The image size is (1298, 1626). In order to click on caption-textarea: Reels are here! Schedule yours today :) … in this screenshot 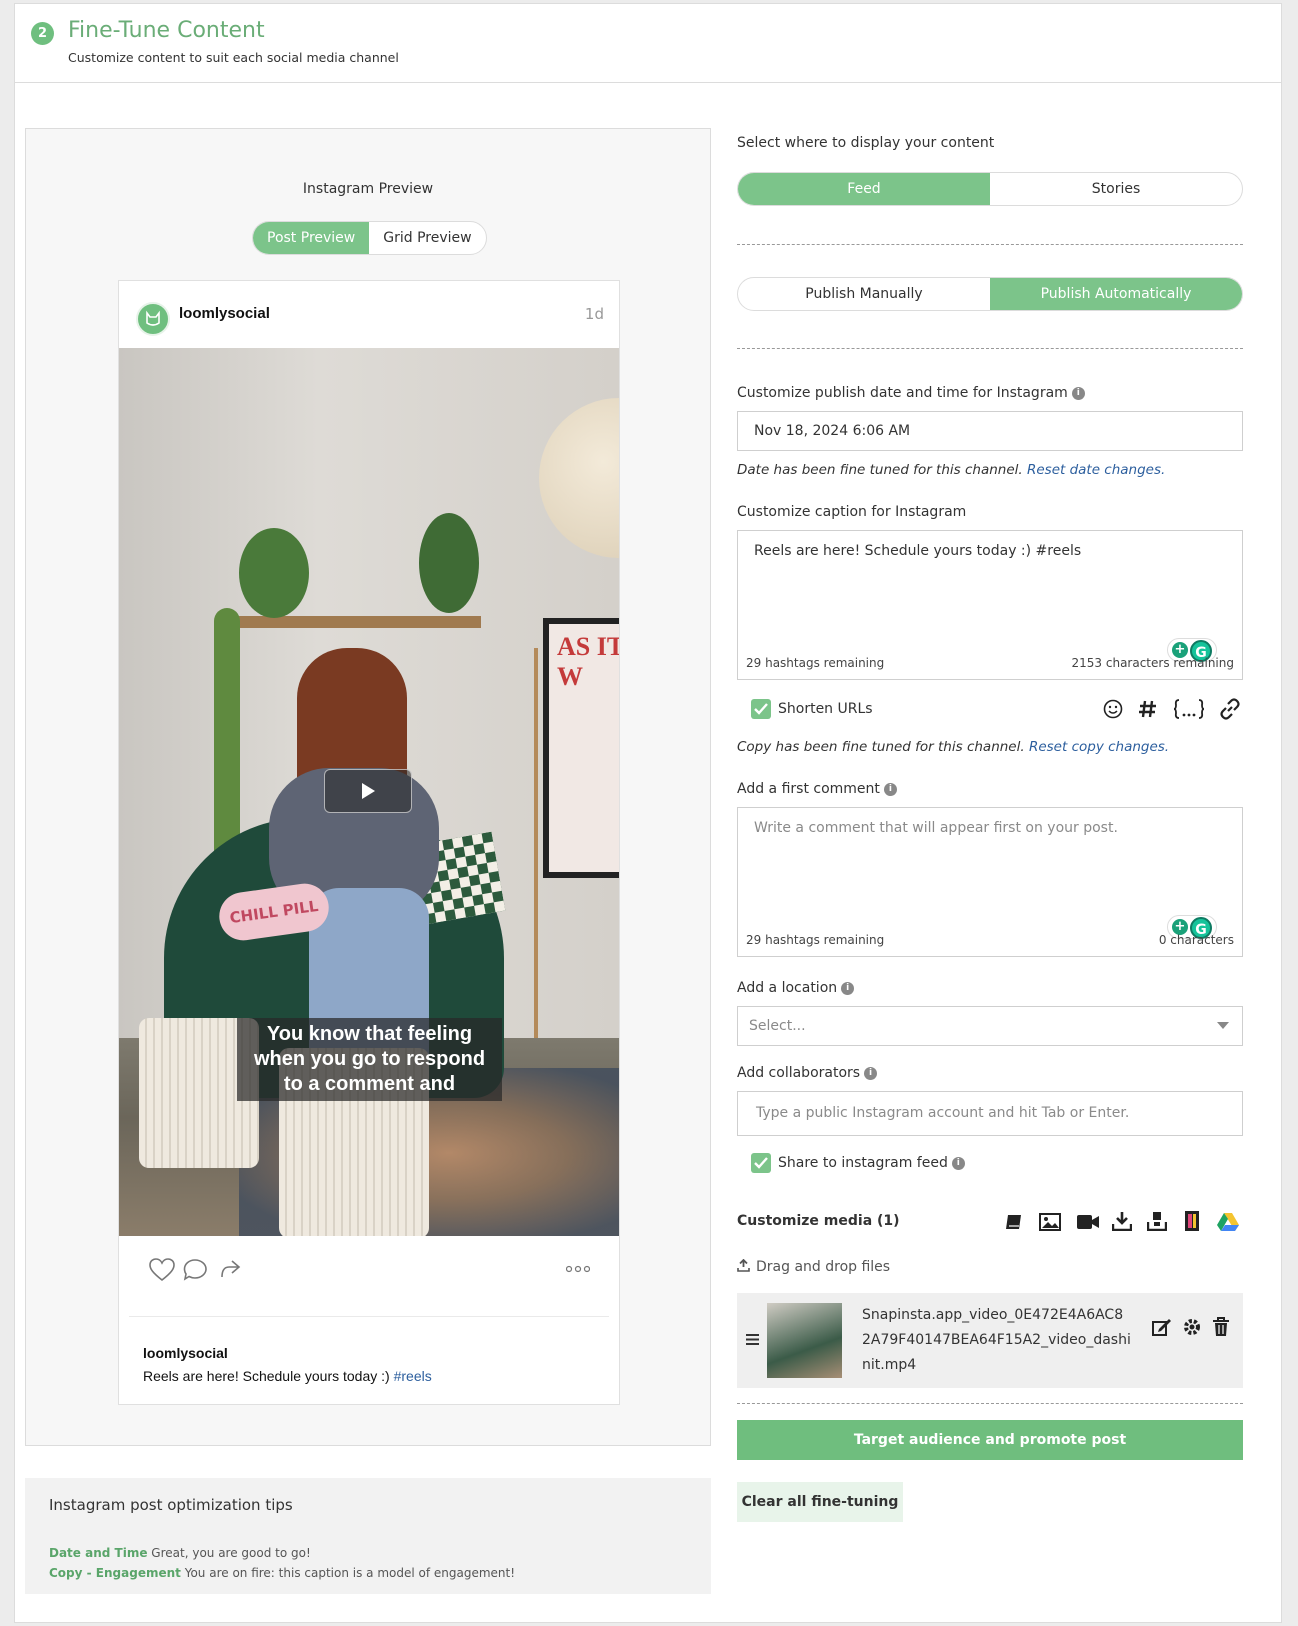, I will do `click(990, 605)`.